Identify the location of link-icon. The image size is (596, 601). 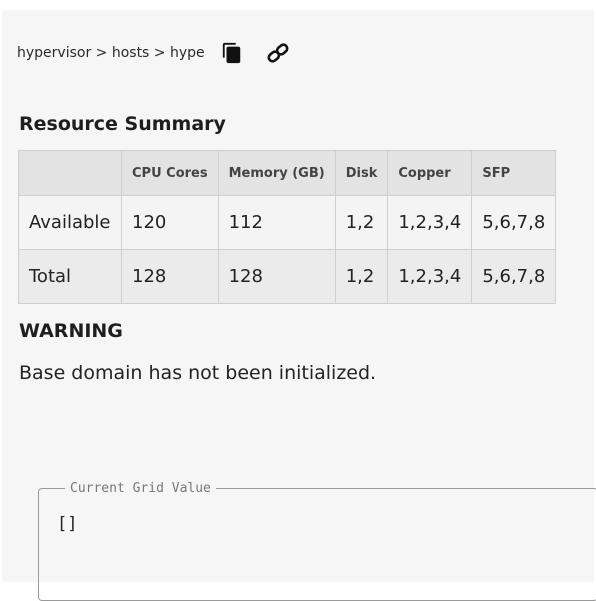
(278, 53).